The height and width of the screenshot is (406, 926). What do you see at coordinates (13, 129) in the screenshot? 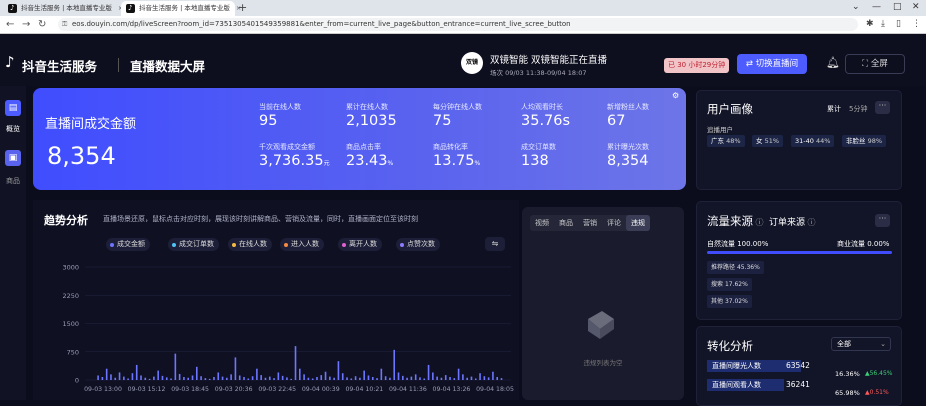
I see `sidebar-item-overview: 概览` at bounding box center [13, 129].